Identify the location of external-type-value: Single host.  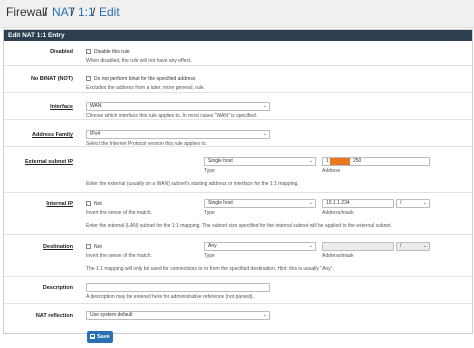
(220, 161).